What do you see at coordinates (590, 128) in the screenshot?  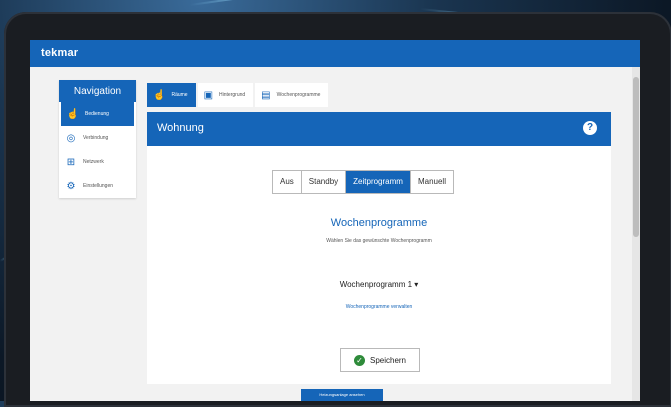 I see `help-icon: ?` at bounding box center [590, 128].